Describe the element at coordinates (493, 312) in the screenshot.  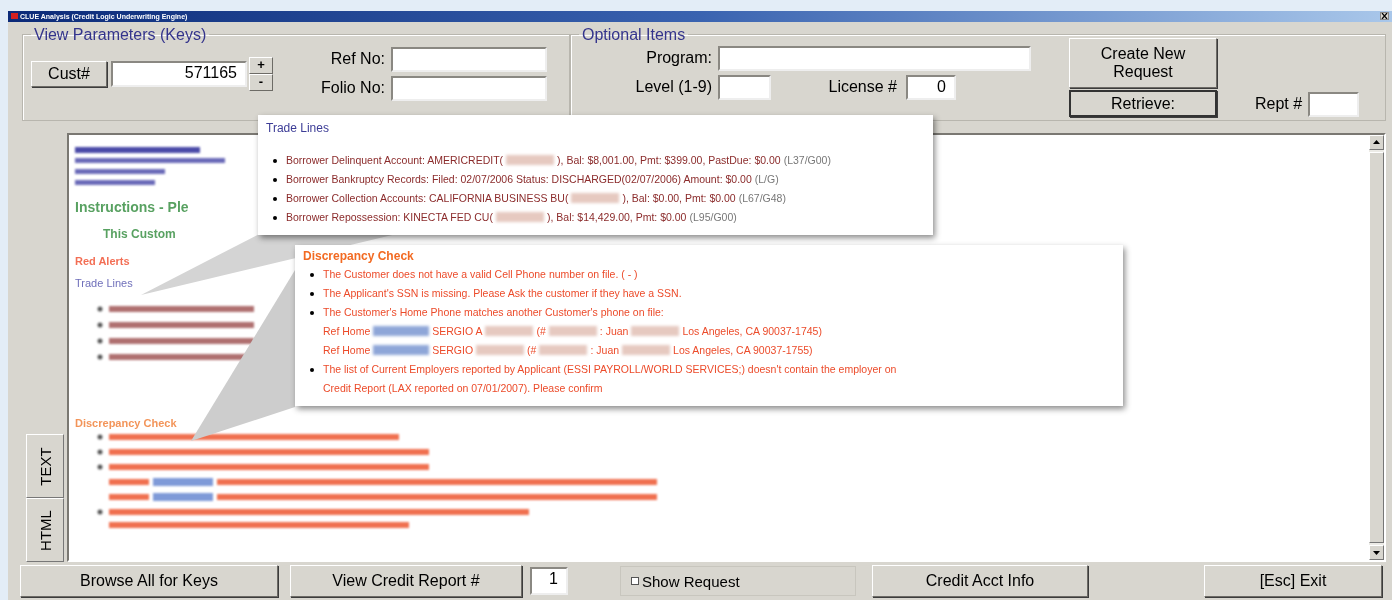
I see `report-text: The Customer's Home Phone matches another Customer's phone on file:` at that location.